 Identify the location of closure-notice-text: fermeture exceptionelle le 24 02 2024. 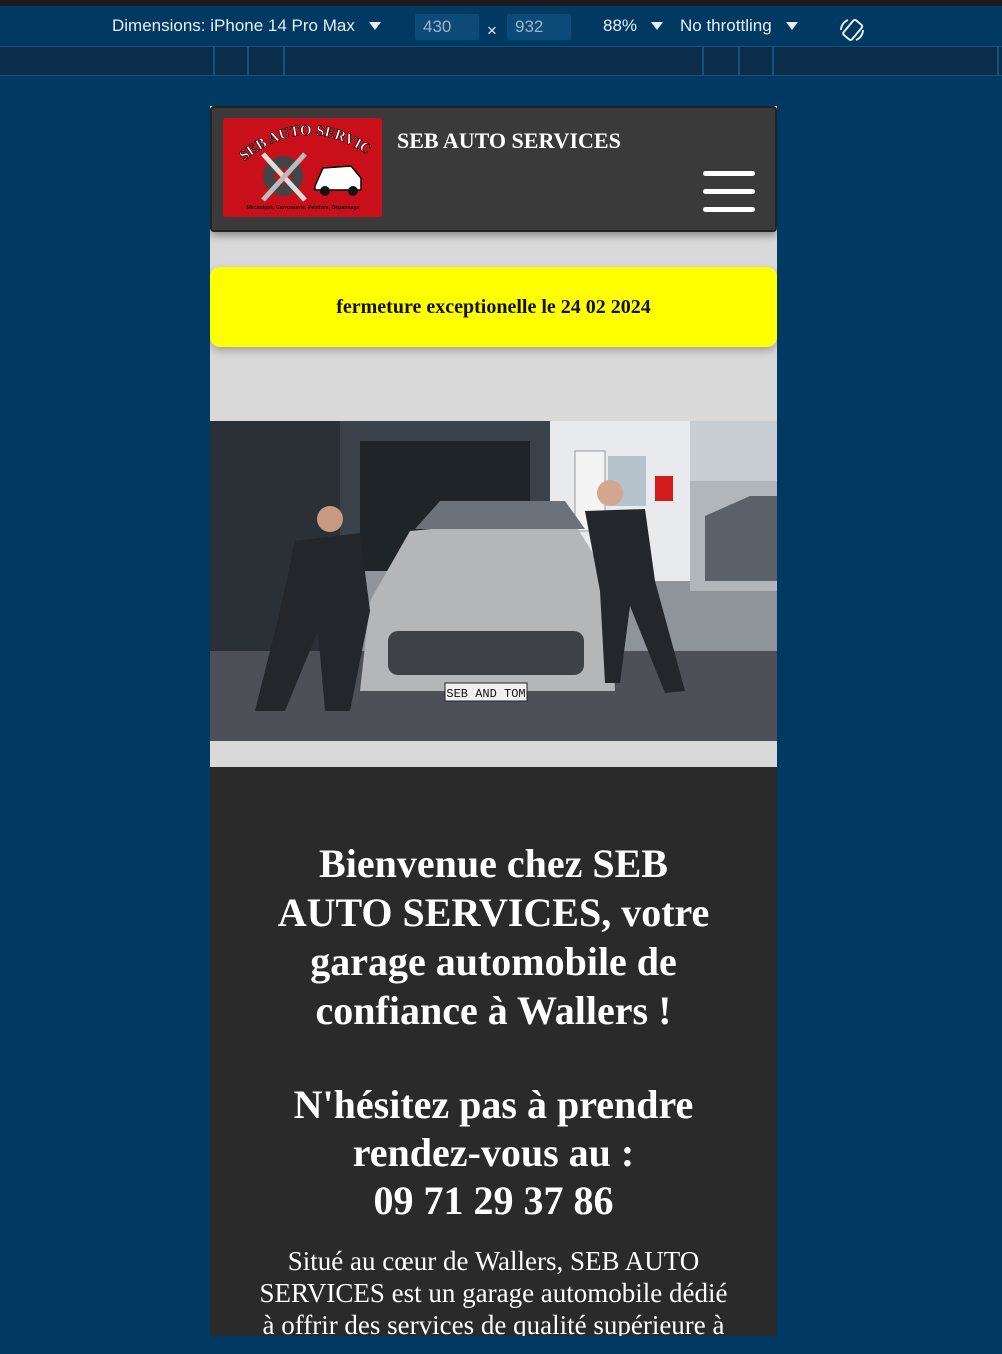
(493, 306).